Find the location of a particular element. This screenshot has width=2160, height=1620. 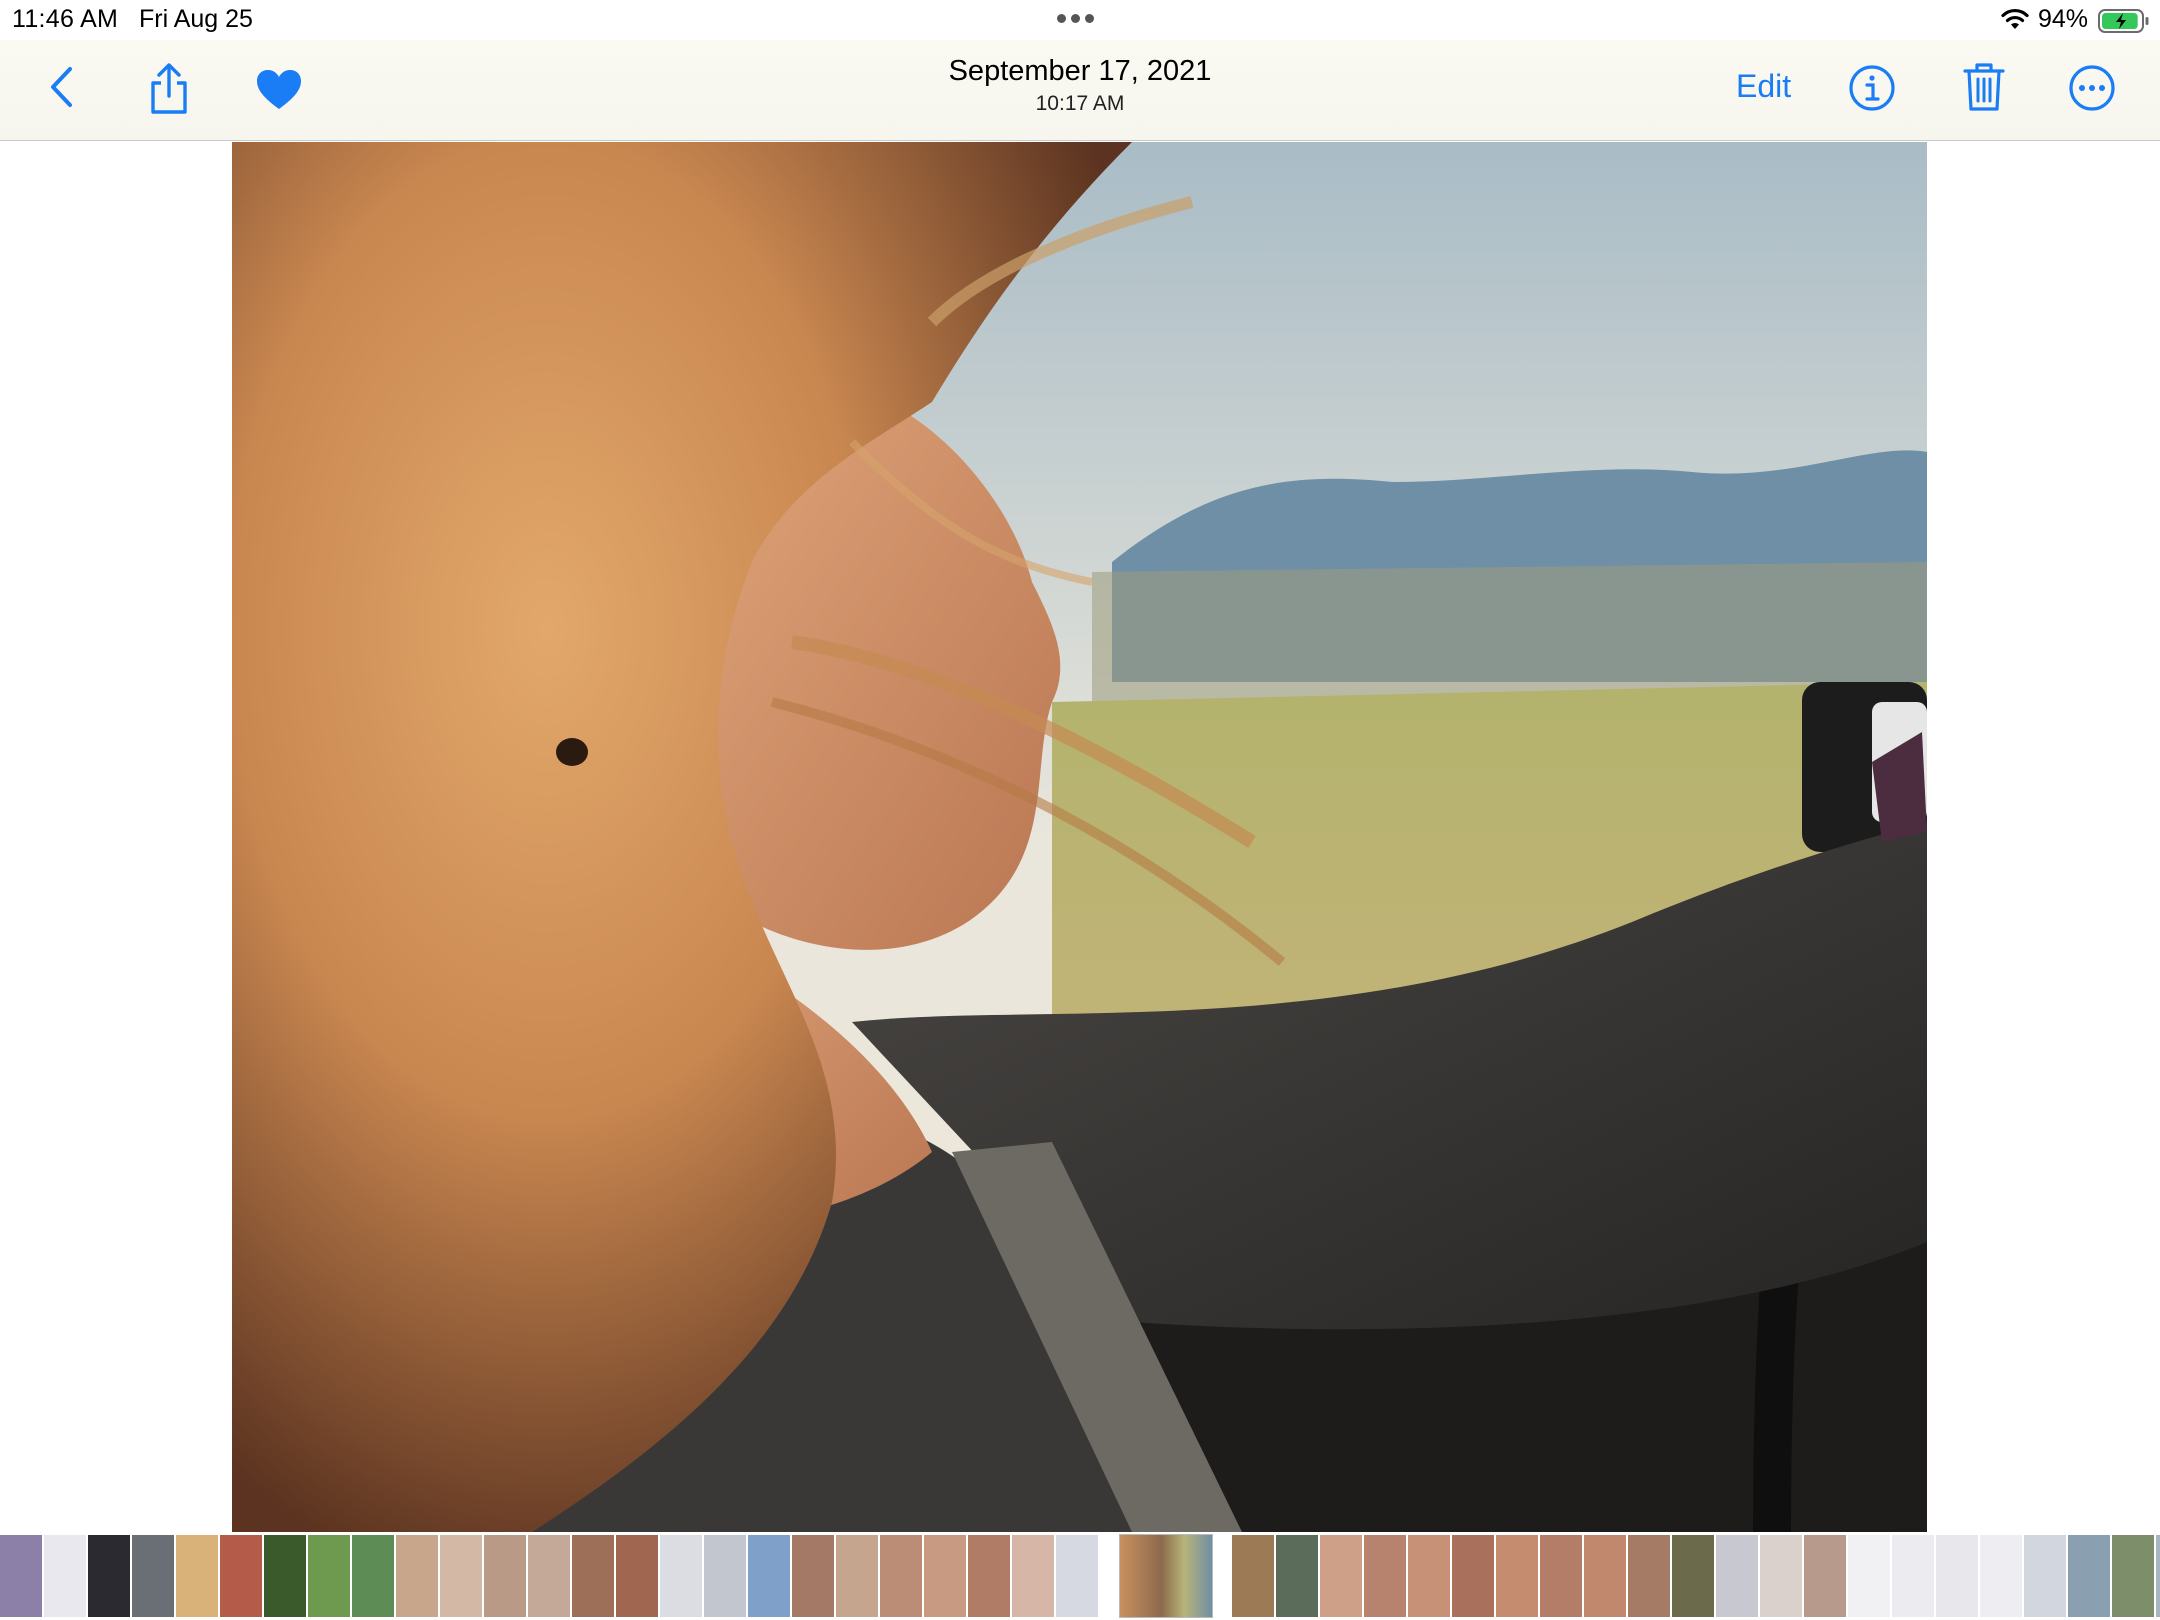

ellipsis-circle-icon is located at coordinates (2092, 88).